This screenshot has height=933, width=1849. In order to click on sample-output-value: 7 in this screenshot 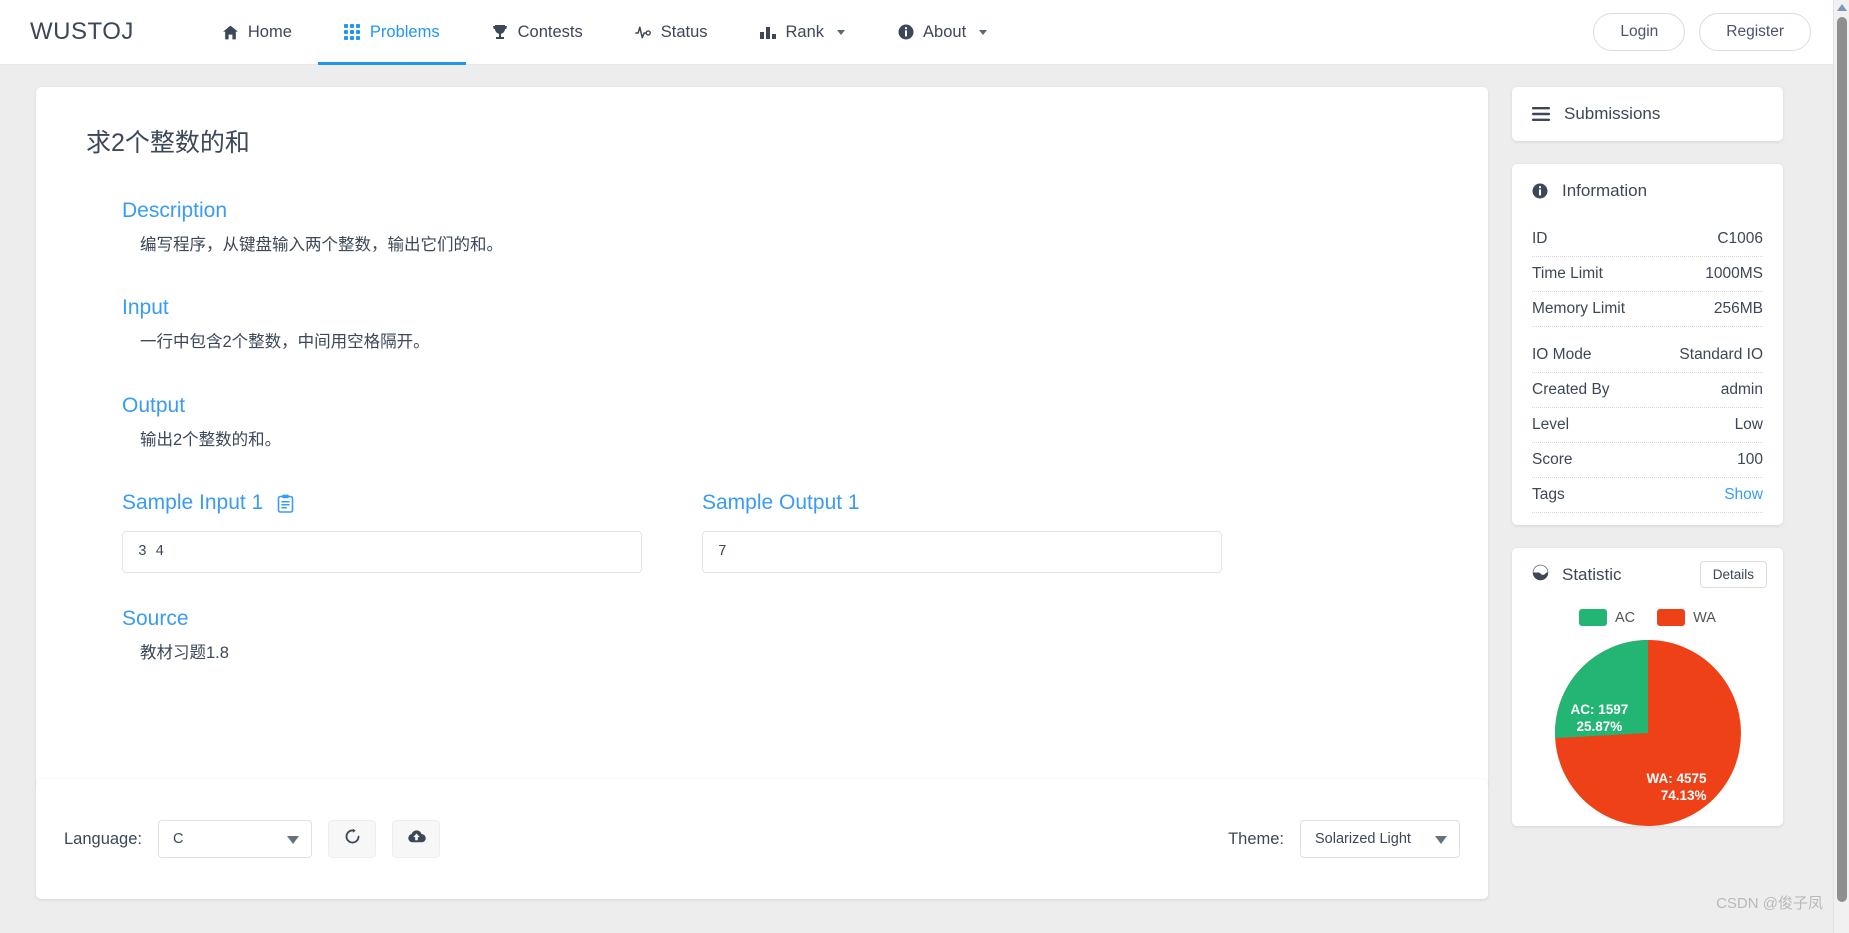, I will do `click(962, 552)`.